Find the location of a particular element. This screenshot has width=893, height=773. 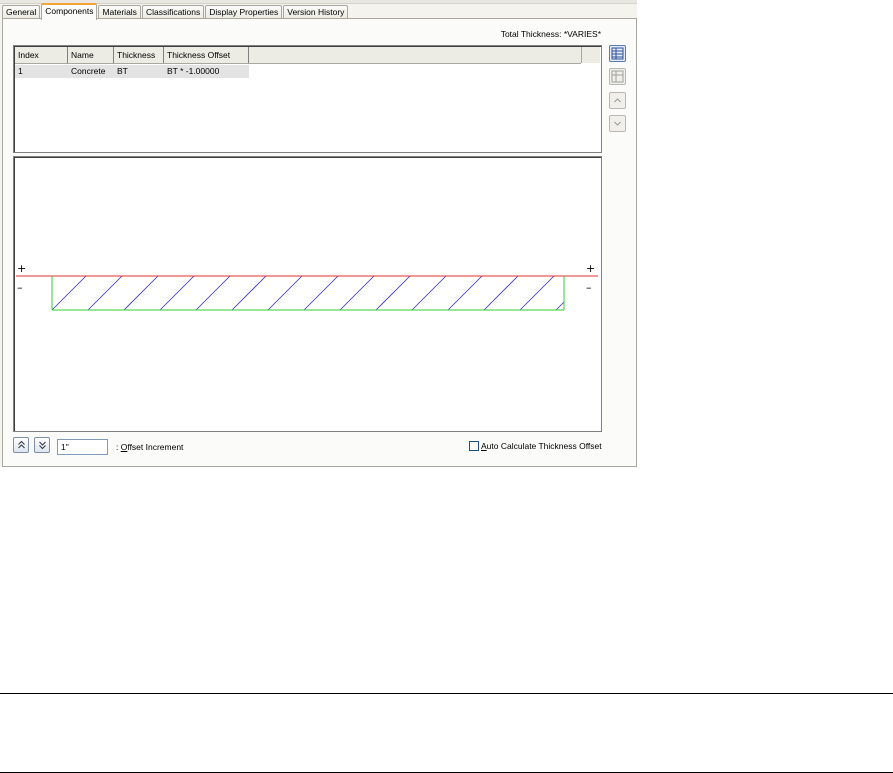

delete-component-icon is located at coordinates (617, 76).